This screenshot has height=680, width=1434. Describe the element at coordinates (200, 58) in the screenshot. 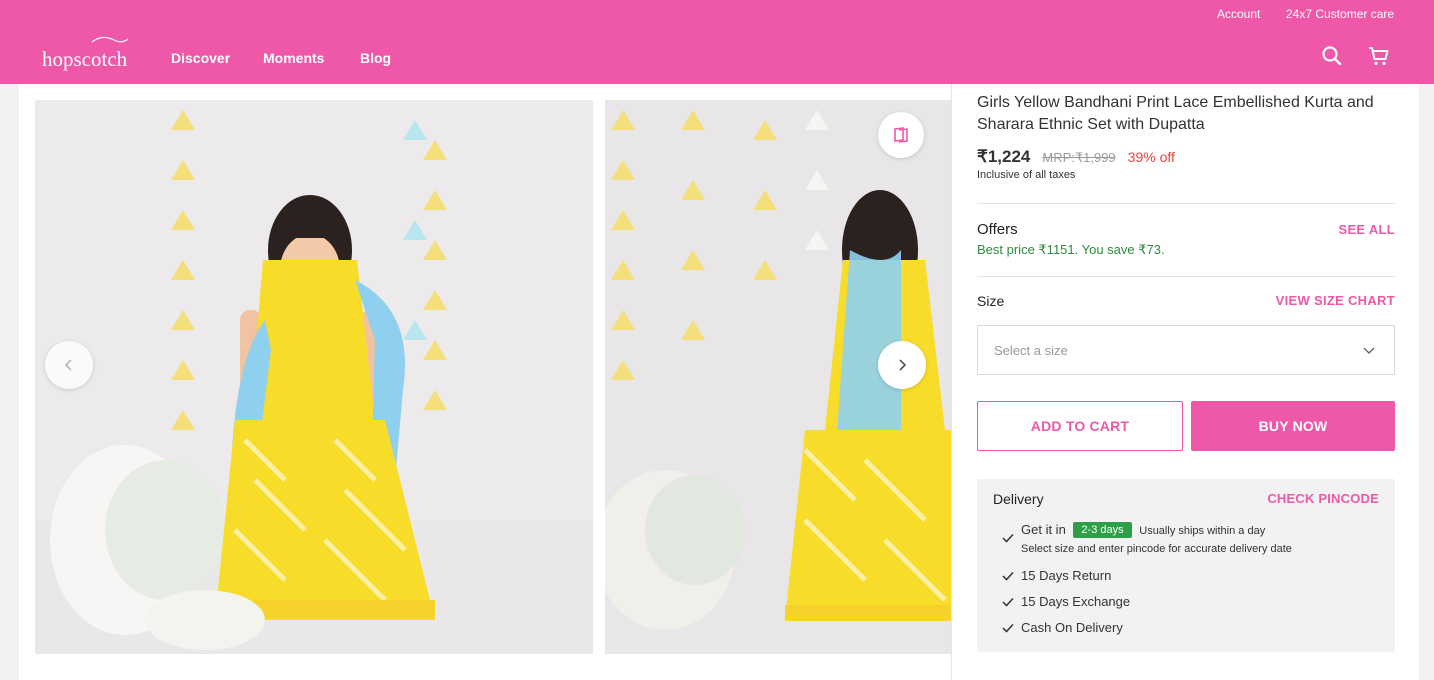

I see `nav-discover: Discover` at that location.